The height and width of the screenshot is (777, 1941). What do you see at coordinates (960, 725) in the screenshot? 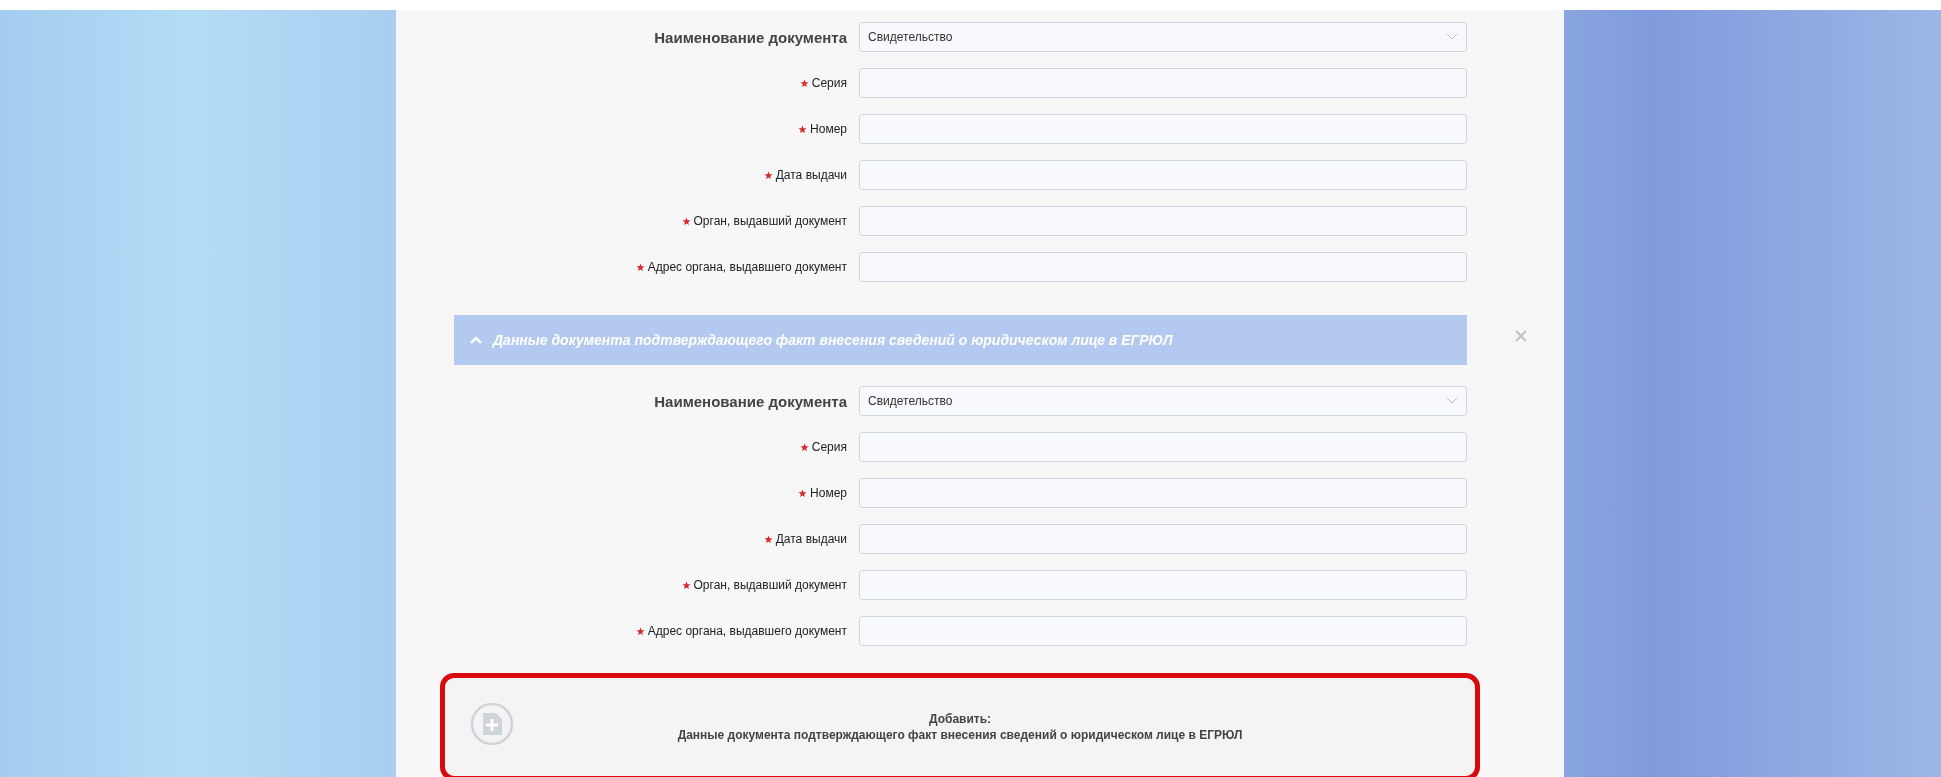
I see `add-section-button: Добавить: Данные документа подтверждающего факт внесения сведений о юридическом лице в ЕГРЮЛ` at bounding box center [960, 725].